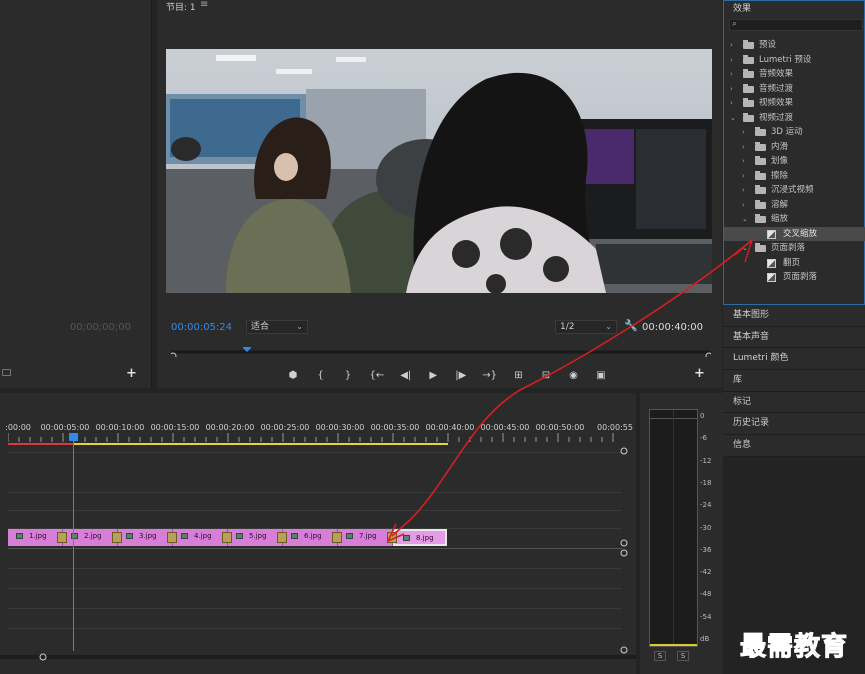 This screenshot has width=865, height=674. What do you see at coordinates (794, 337) in the screenshot?
I see `tab-essential-sound: 基本声音` at bounding box center [794, 337].